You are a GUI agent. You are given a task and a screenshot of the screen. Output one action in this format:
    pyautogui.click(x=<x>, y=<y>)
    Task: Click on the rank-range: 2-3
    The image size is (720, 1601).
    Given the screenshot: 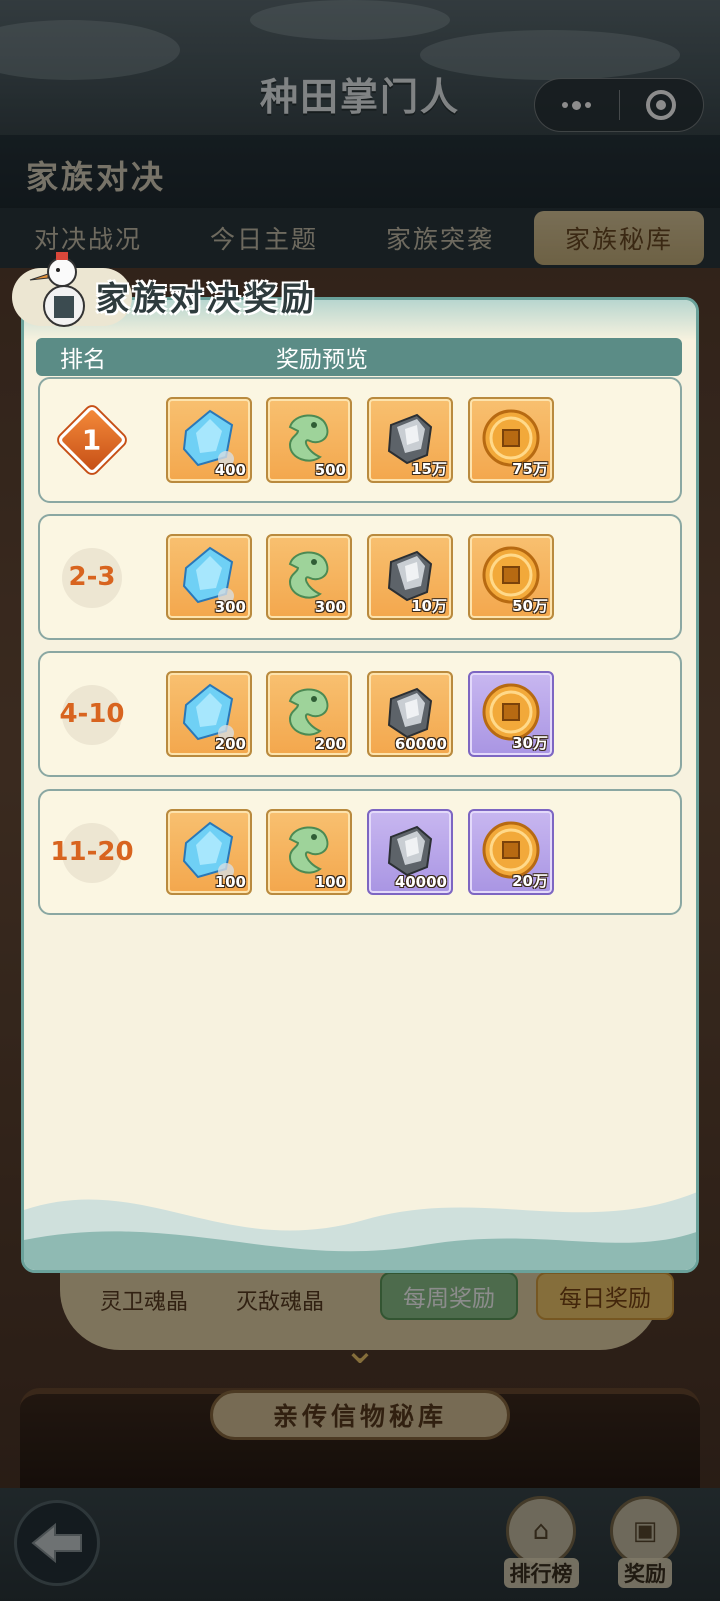 What is the action you would take?
    pyautogui.click(x=92, y=577)
    